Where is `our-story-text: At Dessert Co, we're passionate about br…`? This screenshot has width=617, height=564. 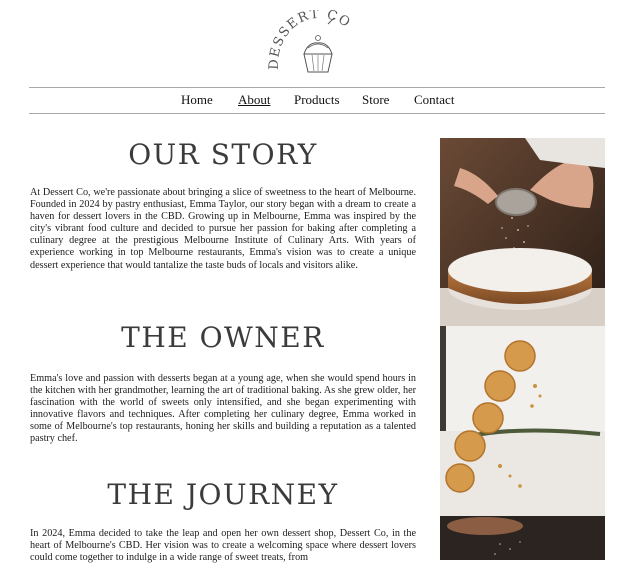 our-story-text: At Dessert Co, we're passionate about br… is located at coordinates (223, 229).